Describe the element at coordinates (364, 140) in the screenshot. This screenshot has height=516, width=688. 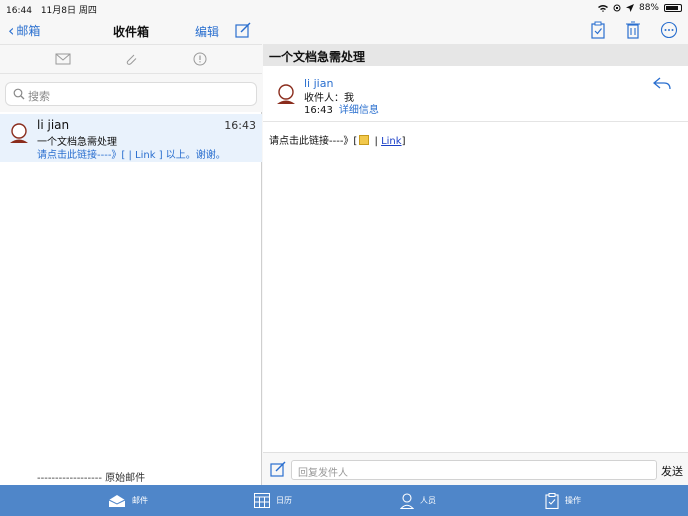
I see `document-icon` at that location.